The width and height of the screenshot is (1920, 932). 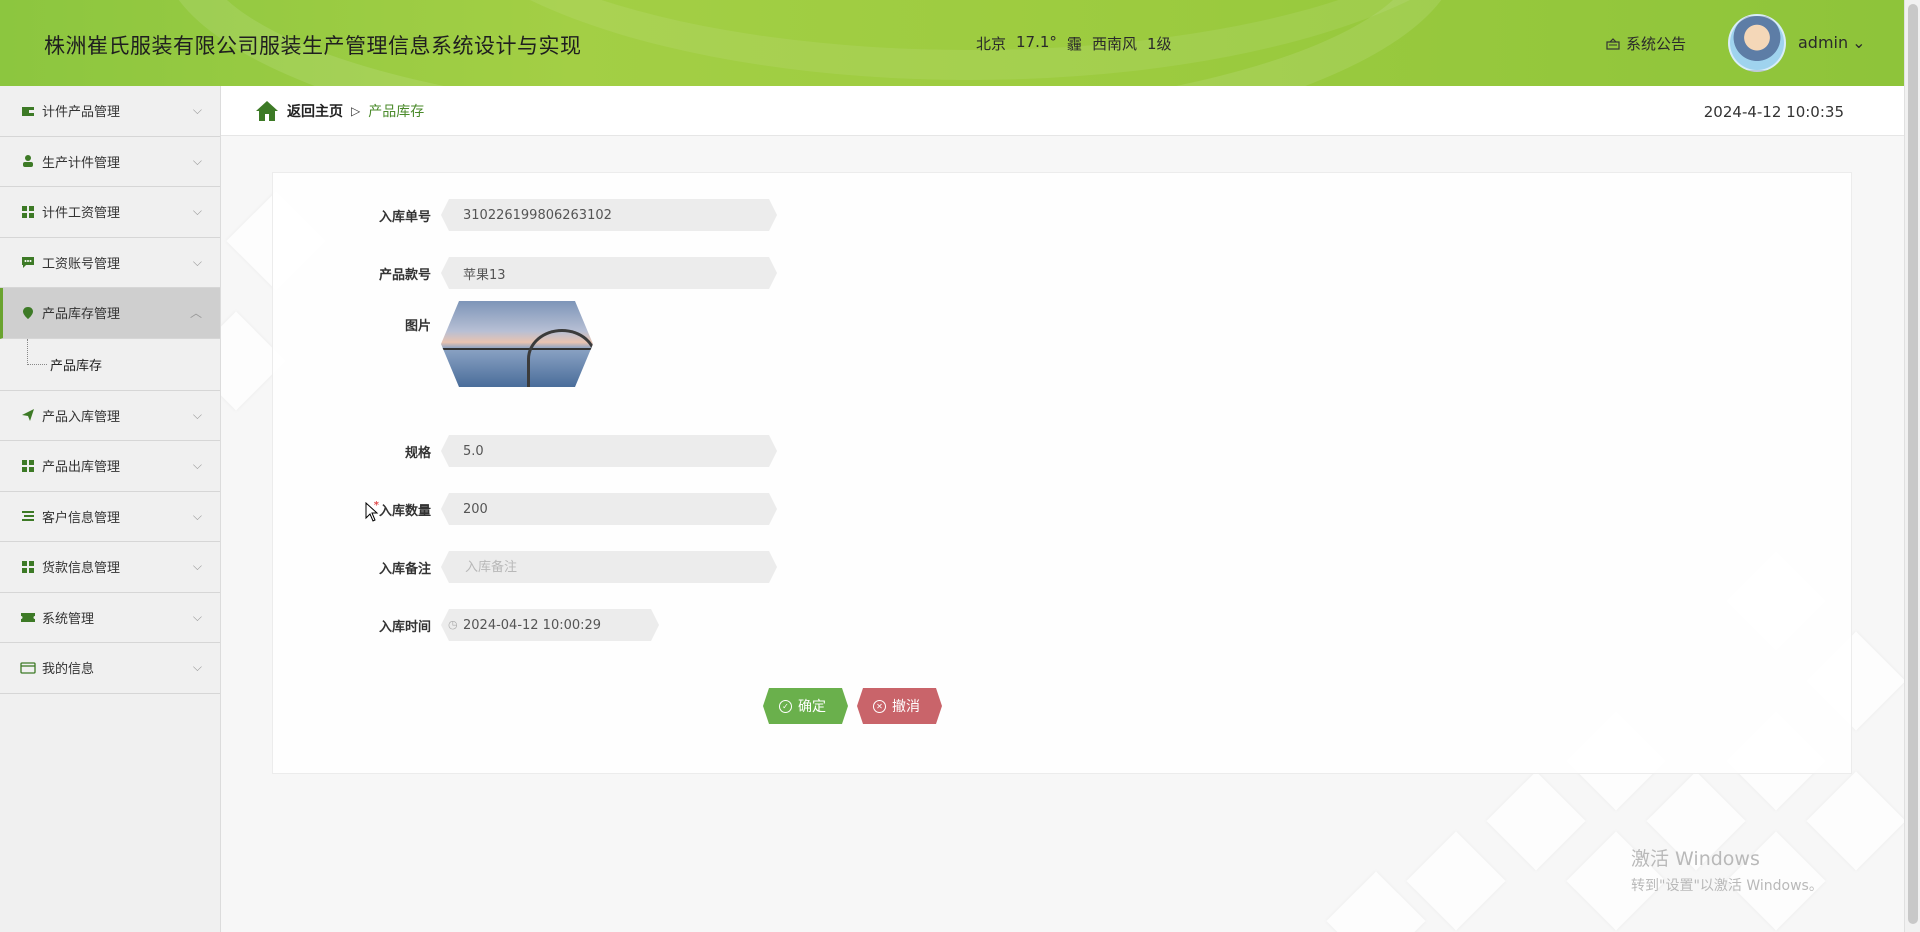 What do you see at coordinates (267, 111) in the screenshot?
I see `home-icon` at bounding box center [267, 111].